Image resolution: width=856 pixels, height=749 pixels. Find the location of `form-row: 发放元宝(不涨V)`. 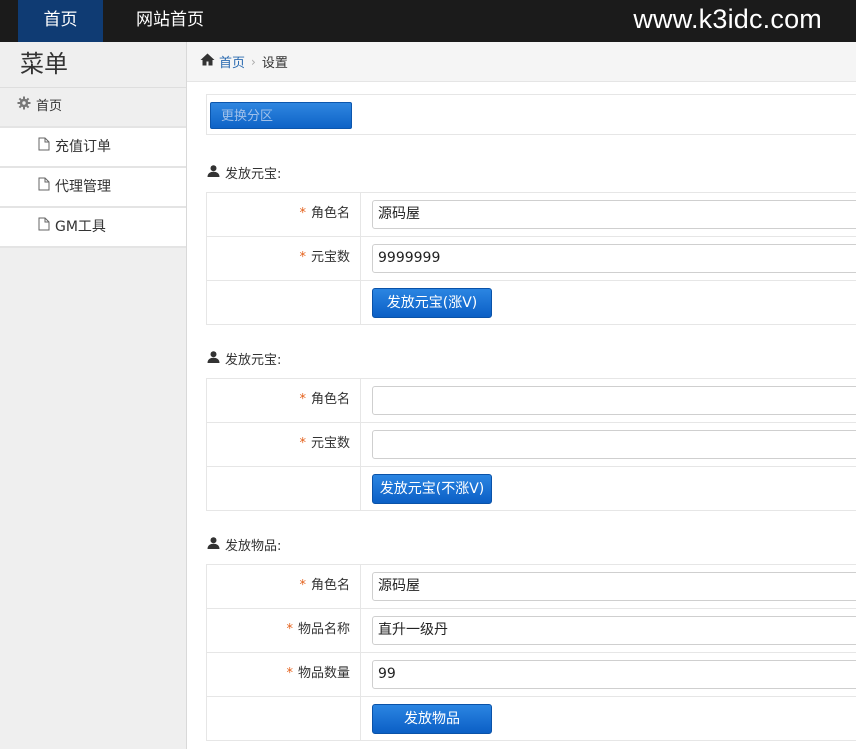

form-row: 发放元宝(不涨V) is located at coordinates (531, 488).